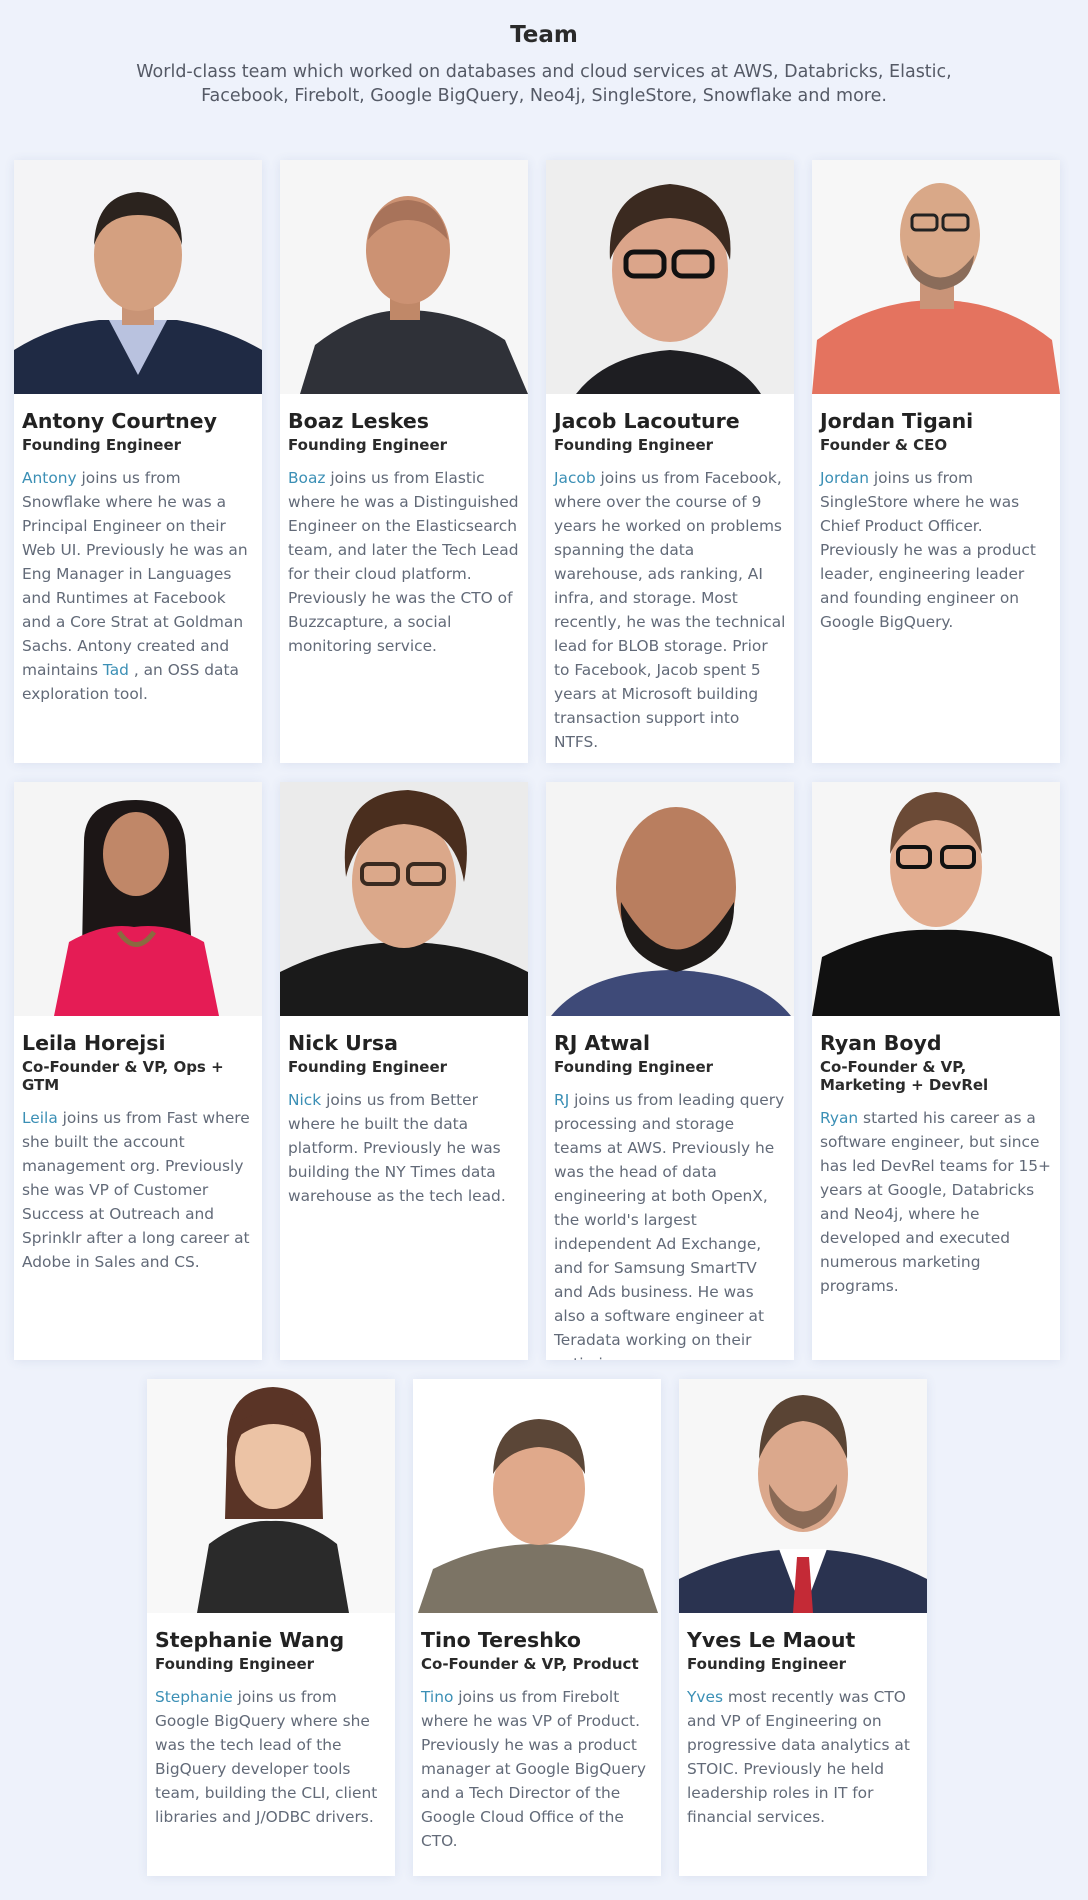 The width and height of the screenshot is (1088, 1900). Describe the element at coordinates (49, 478) in the screenshot. I see `member-link: Antony` at that location.